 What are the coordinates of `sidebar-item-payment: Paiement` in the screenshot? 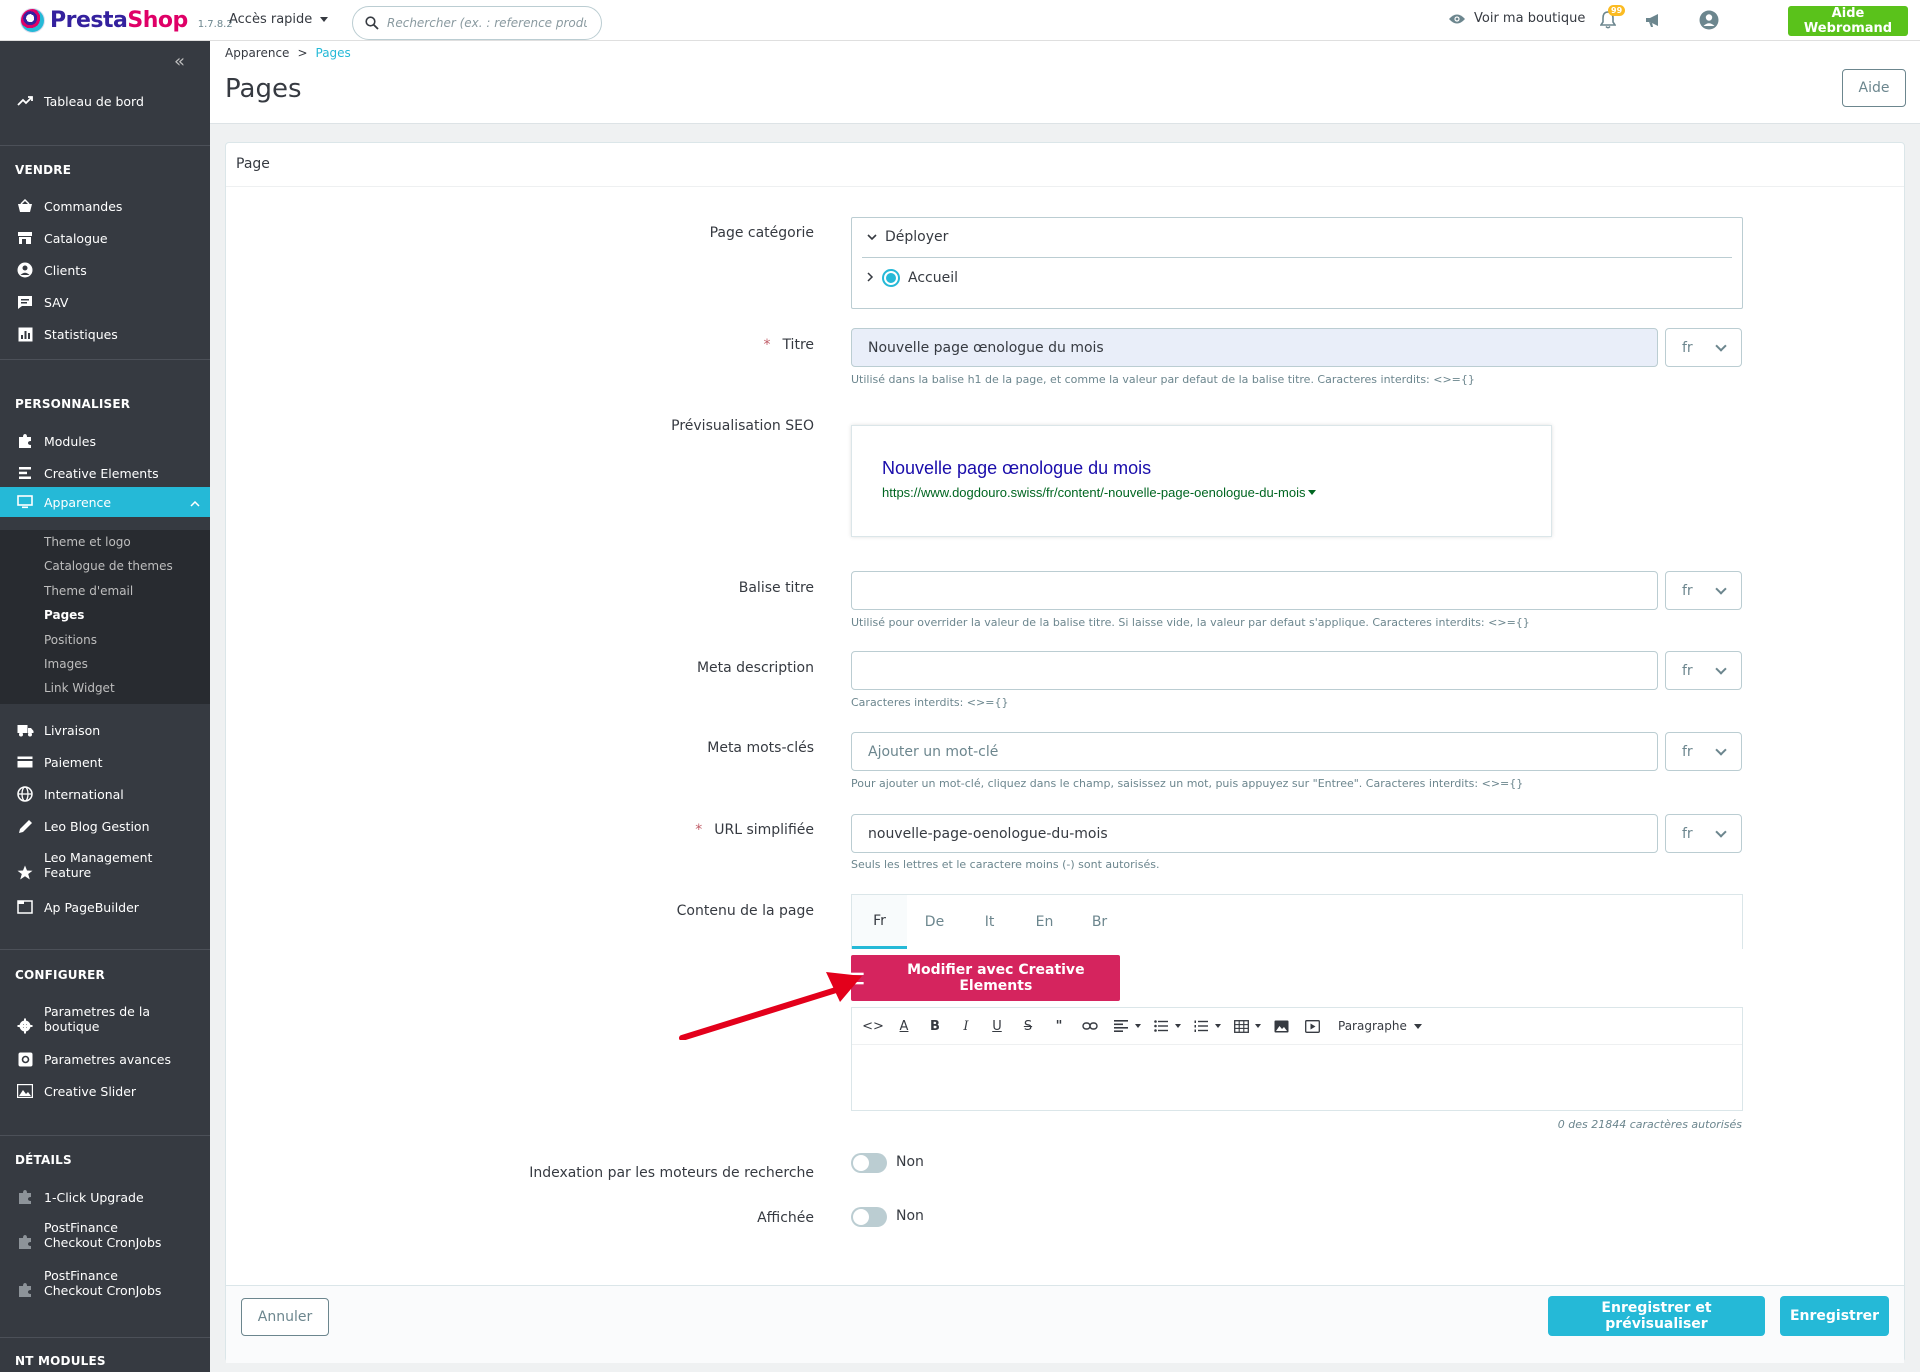 It's located at (105, 762).